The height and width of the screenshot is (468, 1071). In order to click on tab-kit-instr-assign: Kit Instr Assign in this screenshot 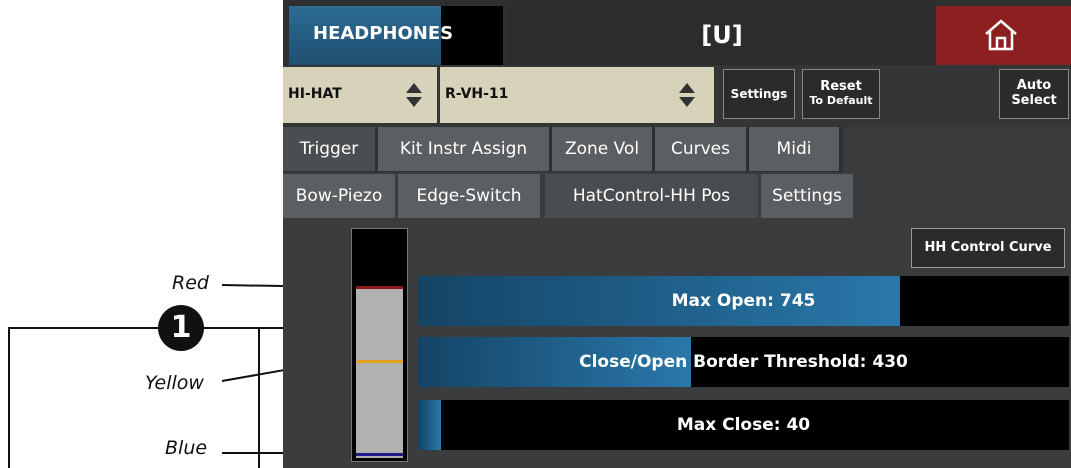, I will do `click(463, 149)`.